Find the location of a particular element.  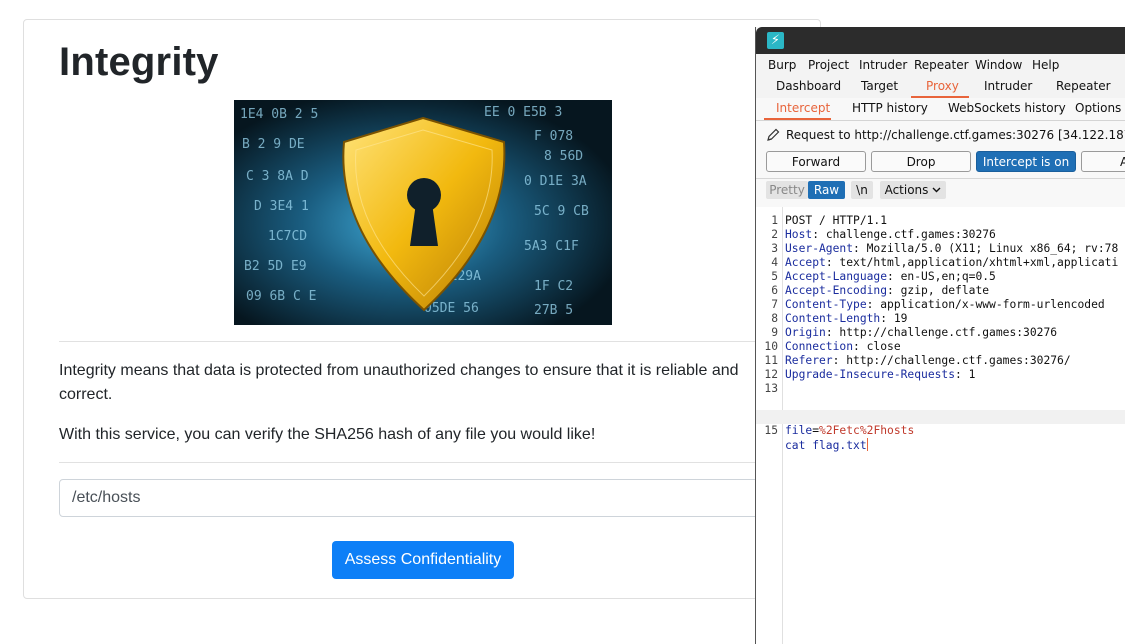

menu-burp: Burp is located at coordinates (782, 65).